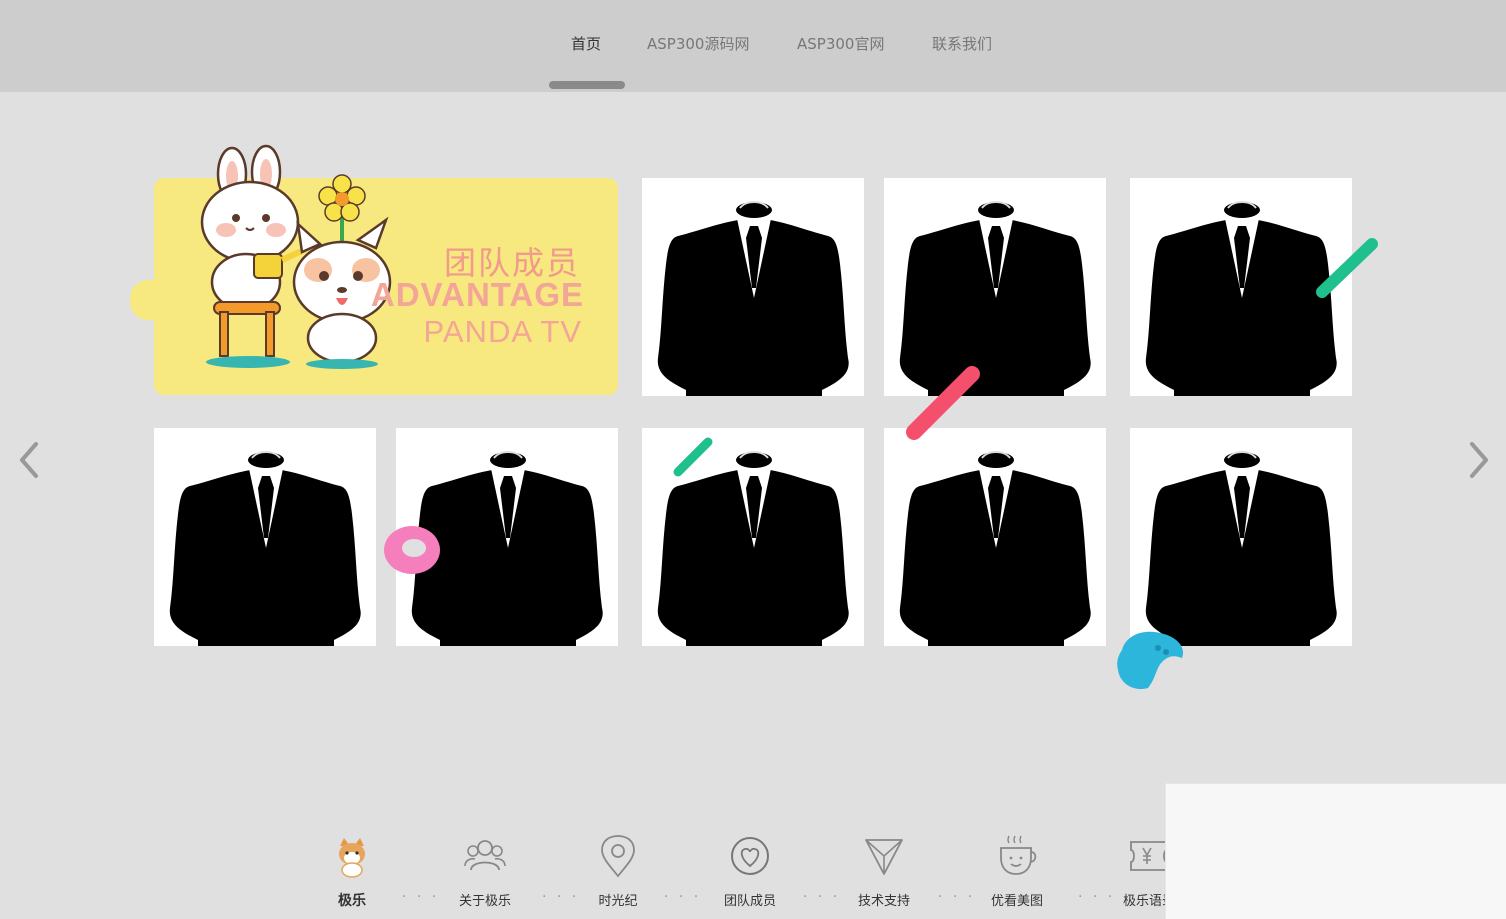 The width and height of the screenshot is (1506, 919). Describe the element at coordinates (352, 858) in the screenshot. I see `shiba-dog-icon` at that location.